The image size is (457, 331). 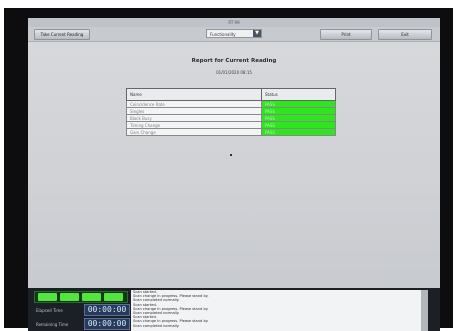 I want to click on remaining-time-value: 00:00:00, so click(x=107, y=324).